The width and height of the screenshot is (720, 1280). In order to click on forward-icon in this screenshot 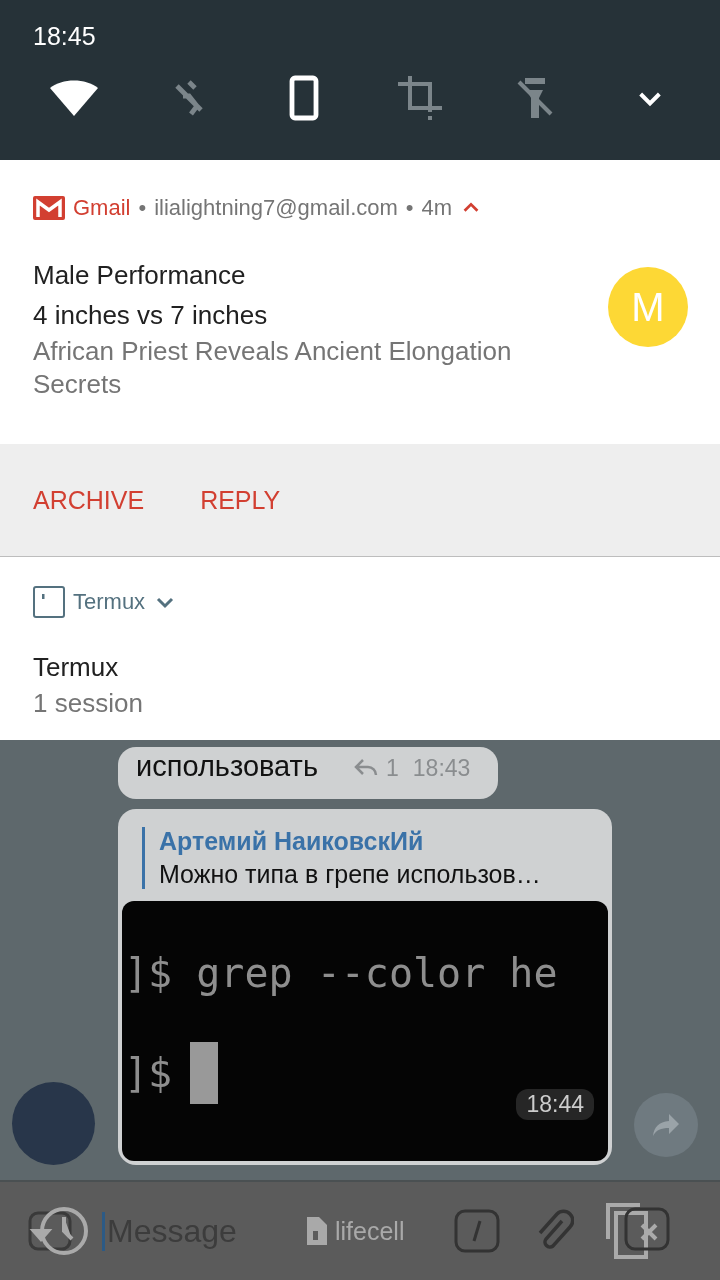, I will do `click(666, 1125)`.